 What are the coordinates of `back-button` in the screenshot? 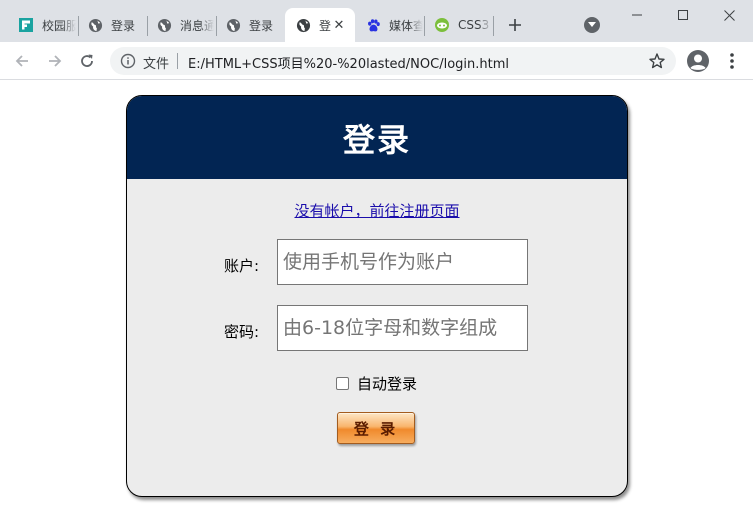 It's located at (22, 61).